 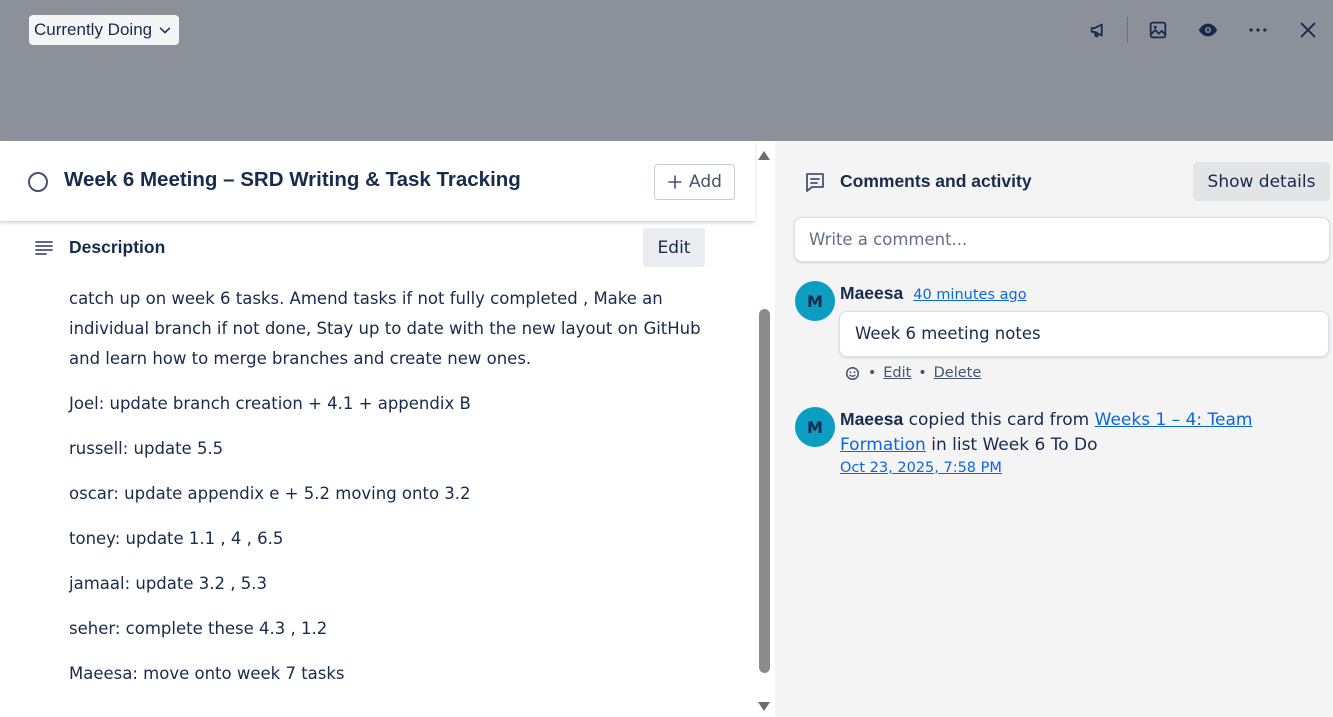 I want to click on add-button-label: Add, so click(x=705, y=182).